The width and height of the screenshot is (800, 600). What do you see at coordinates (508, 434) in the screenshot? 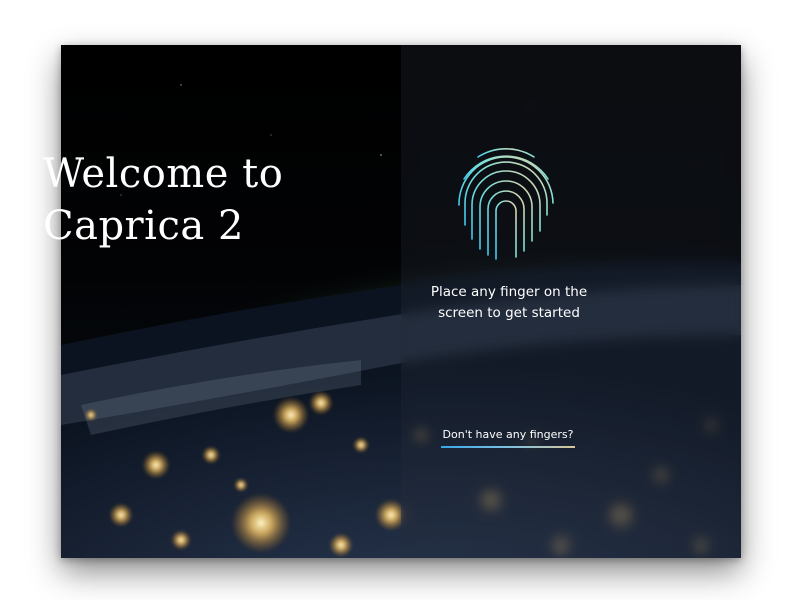
I see `no-fingers-link-label: Don't have any fingers?` at bounding box center [508, 434].